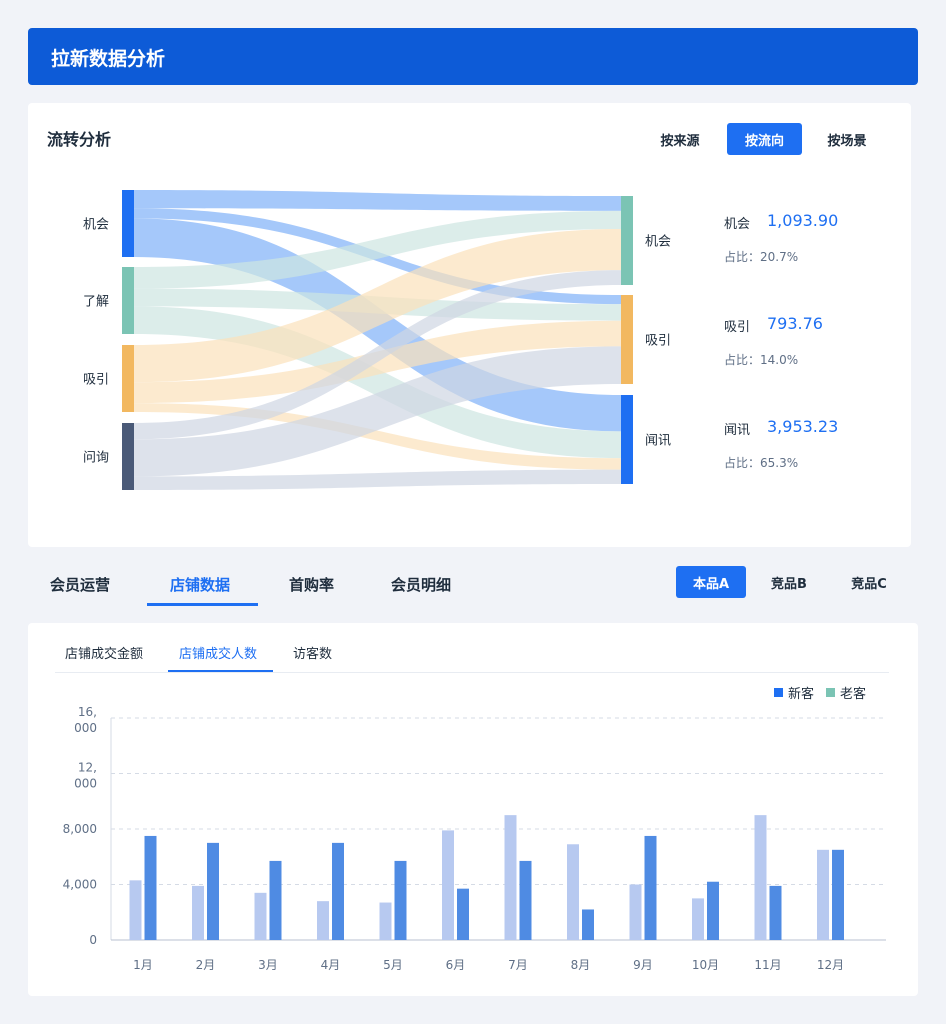 The height and width of the screenshot is (1024, 946). I want to click on y-tick-label: 8,000, so click(80, 829).